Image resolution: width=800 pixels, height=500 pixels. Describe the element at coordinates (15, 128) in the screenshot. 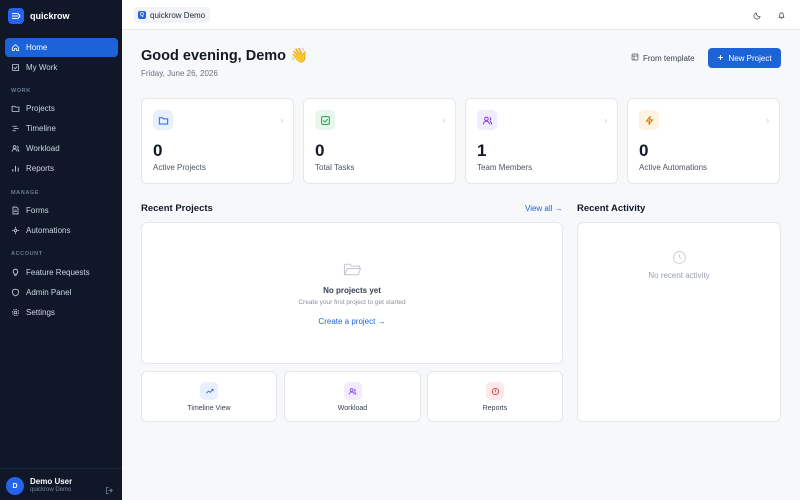

I see `timeline-icon` at that location.